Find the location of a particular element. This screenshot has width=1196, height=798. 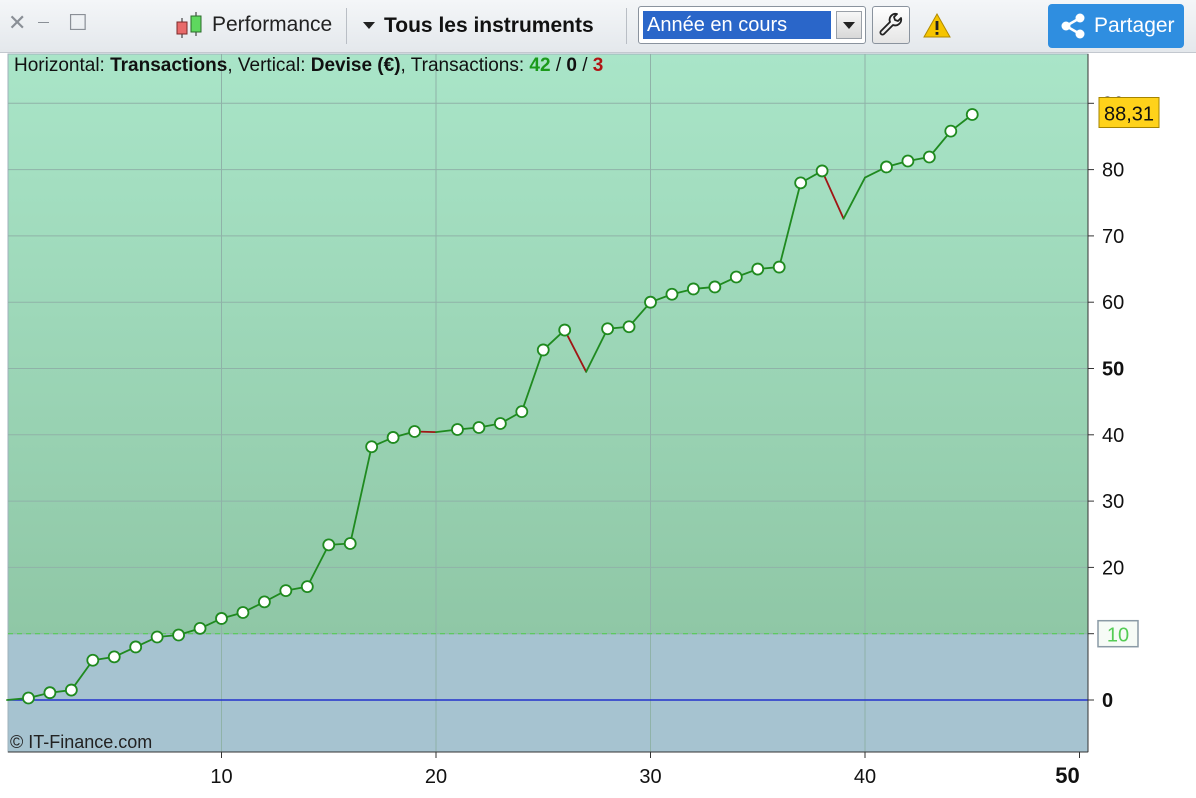

transactions-flat-count: 0 is located at coordinates (571, 65).